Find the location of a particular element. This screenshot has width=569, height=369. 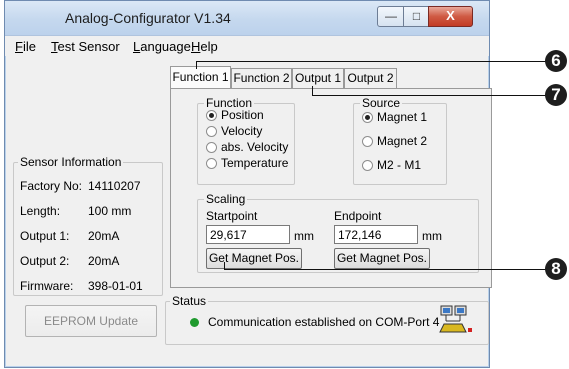

tab-function-1: Function 1 is located at coordinates (200, 77).